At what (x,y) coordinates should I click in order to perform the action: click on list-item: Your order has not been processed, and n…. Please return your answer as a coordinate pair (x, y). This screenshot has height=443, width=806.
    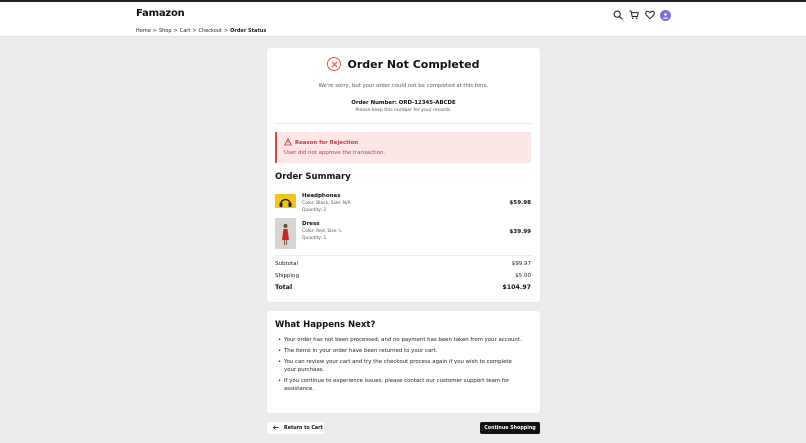
    Looking at the image, I should click on (400, 340).